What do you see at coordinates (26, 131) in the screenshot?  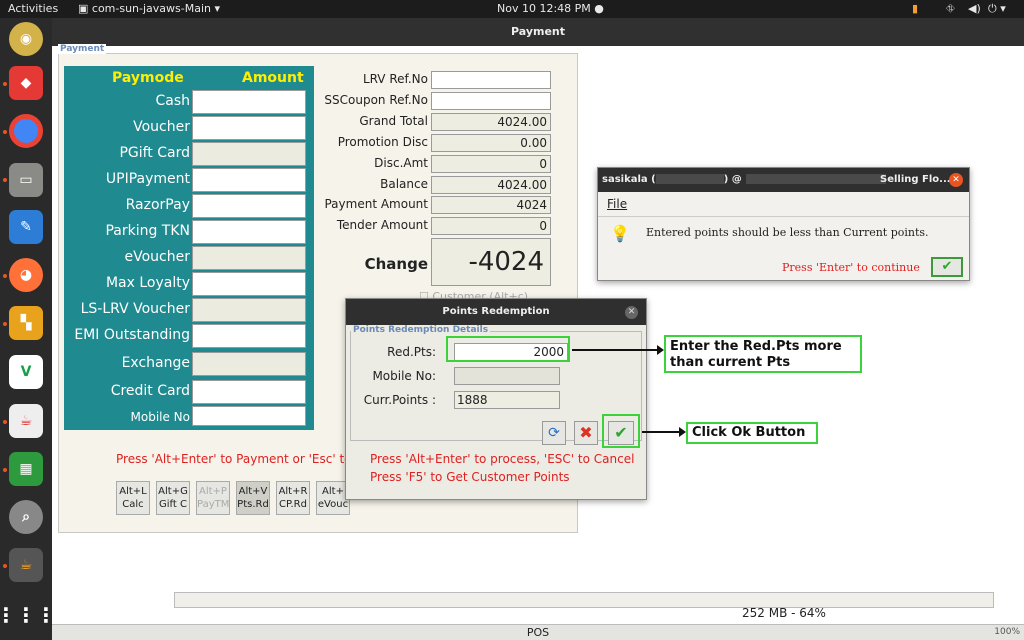 I see `chrome-icon` at bounding box center [26, 131].